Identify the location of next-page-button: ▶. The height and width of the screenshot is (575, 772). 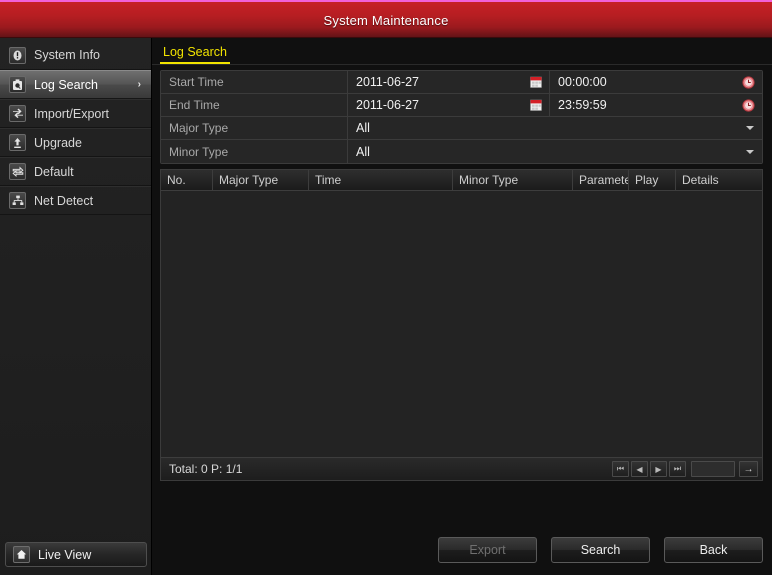
(658, 469).